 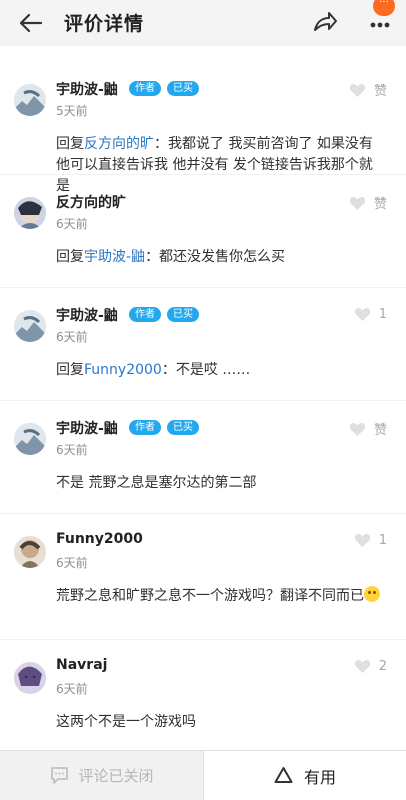 What do you see at coordinates (156, 483) in the screenshot?
I see `comment-text: 不是 荒野之息是塞尔达的第二部` at bounding box center [156, 483].